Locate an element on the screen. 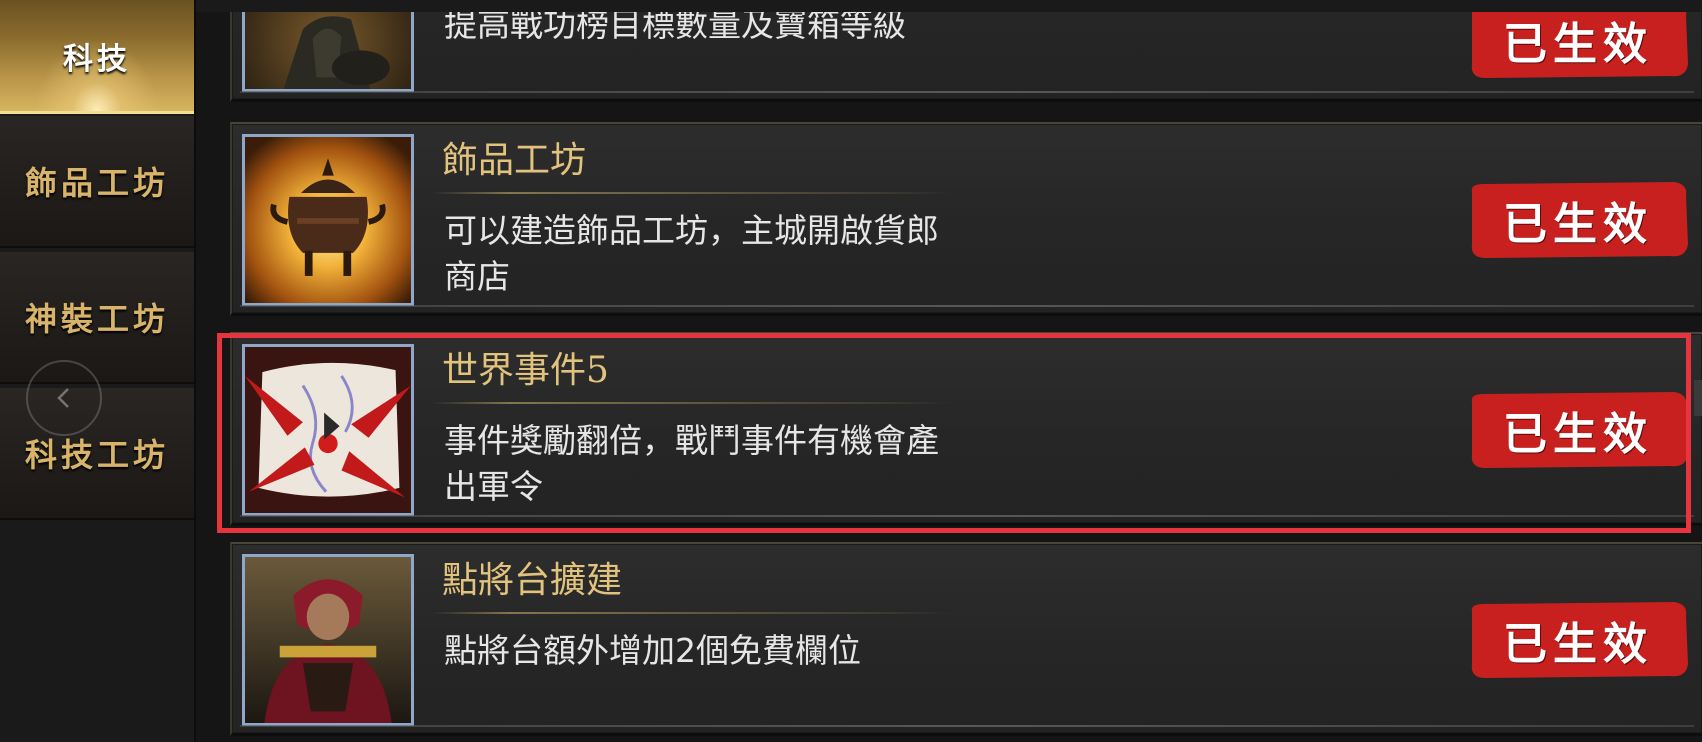  incense-burner-icon is located at coordinates (328, 220).